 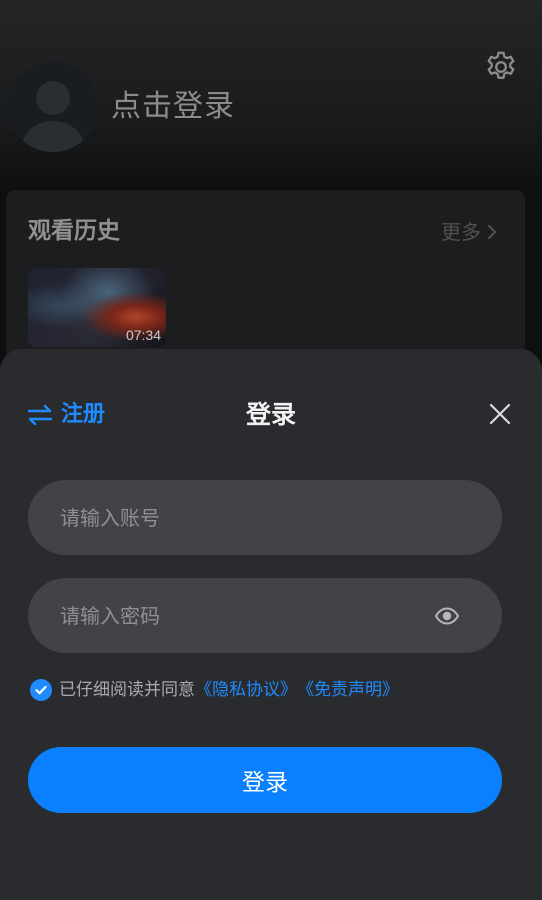 What do you see at coordinates (461, 232) in the screenshot?
I see `history-more-label: 更多` at bounding box center [461, 232].